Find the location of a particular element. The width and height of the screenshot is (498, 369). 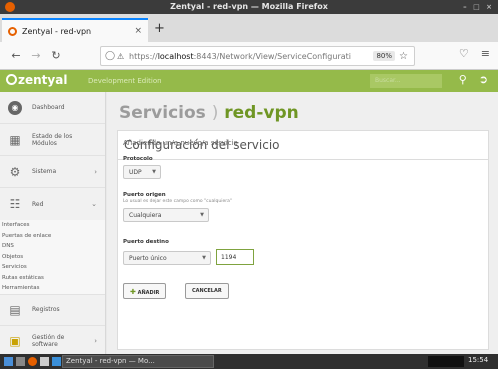

window-list-icon is located at coordinates (56, 361).